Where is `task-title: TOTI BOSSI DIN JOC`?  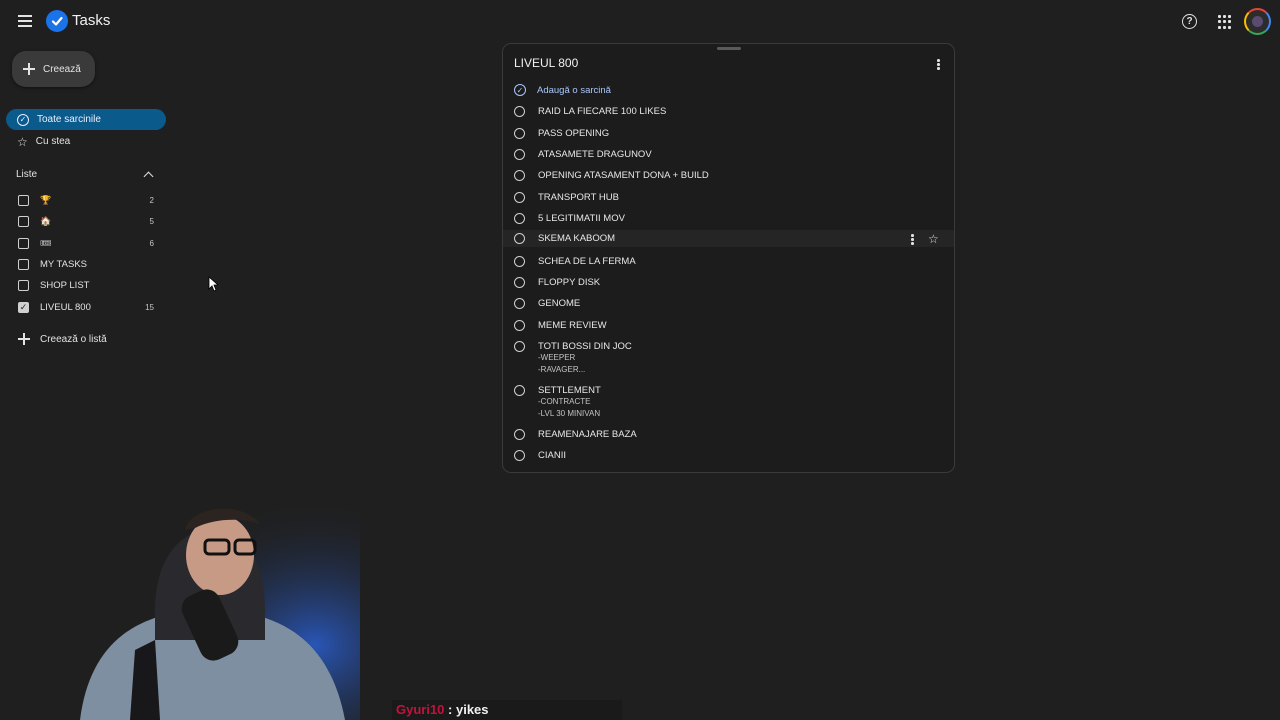
task-title: TOTI BOSSI DIN JOC is located at coordinates (585, 346).